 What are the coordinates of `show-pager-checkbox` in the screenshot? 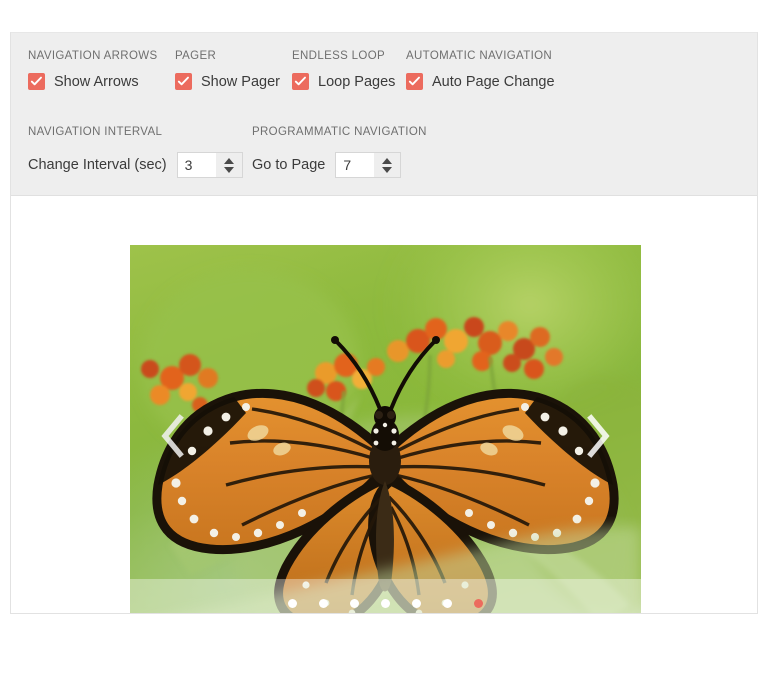 It's located at (183, 81).